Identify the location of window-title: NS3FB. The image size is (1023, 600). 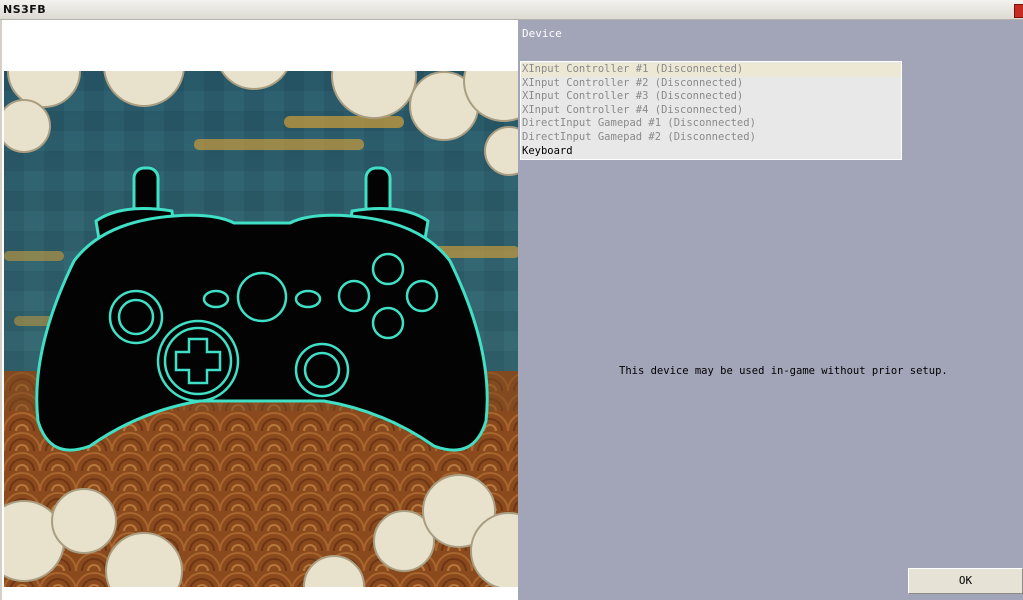
(25, 9).